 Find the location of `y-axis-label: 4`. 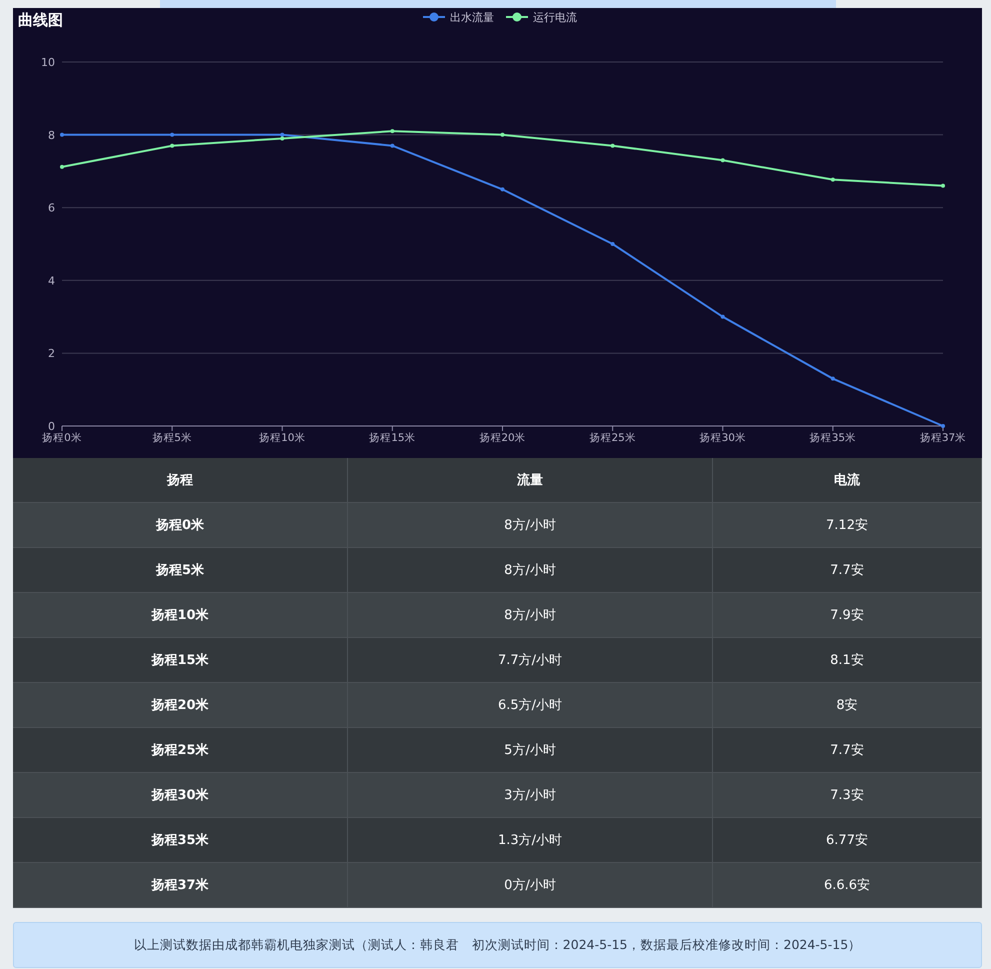

y-axis-label: 4 is located at coordinates (51, 281).